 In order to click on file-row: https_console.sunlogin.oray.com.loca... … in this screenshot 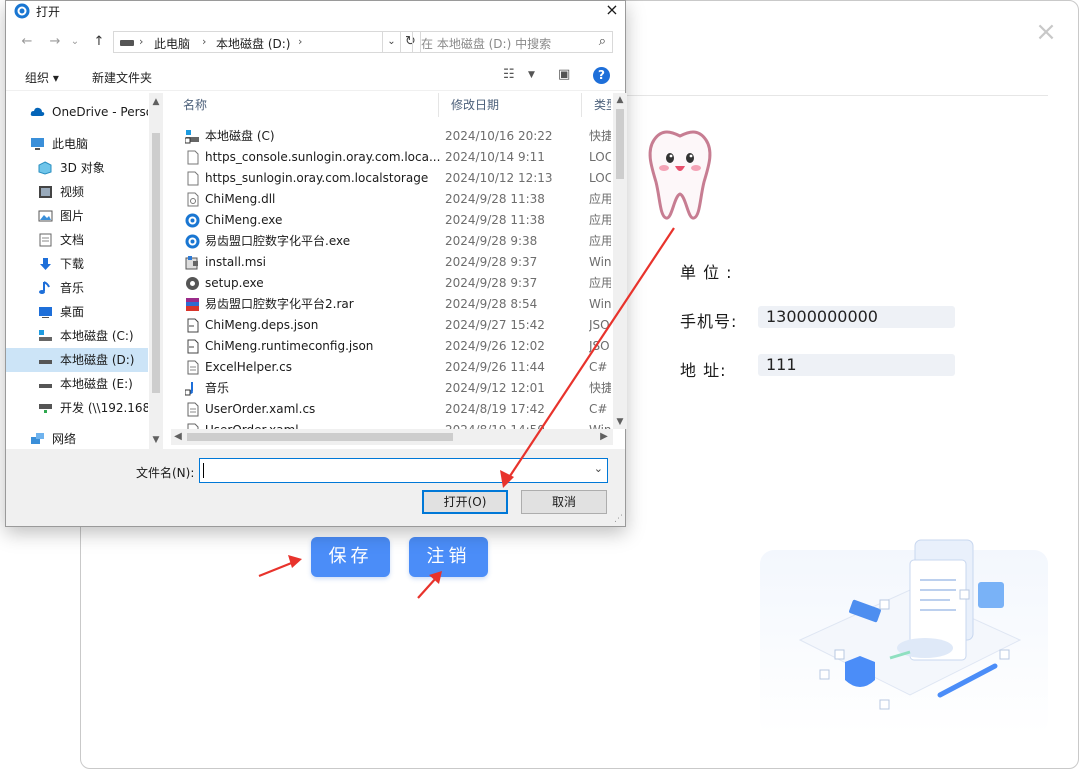, I will do `click(391, 157)`.